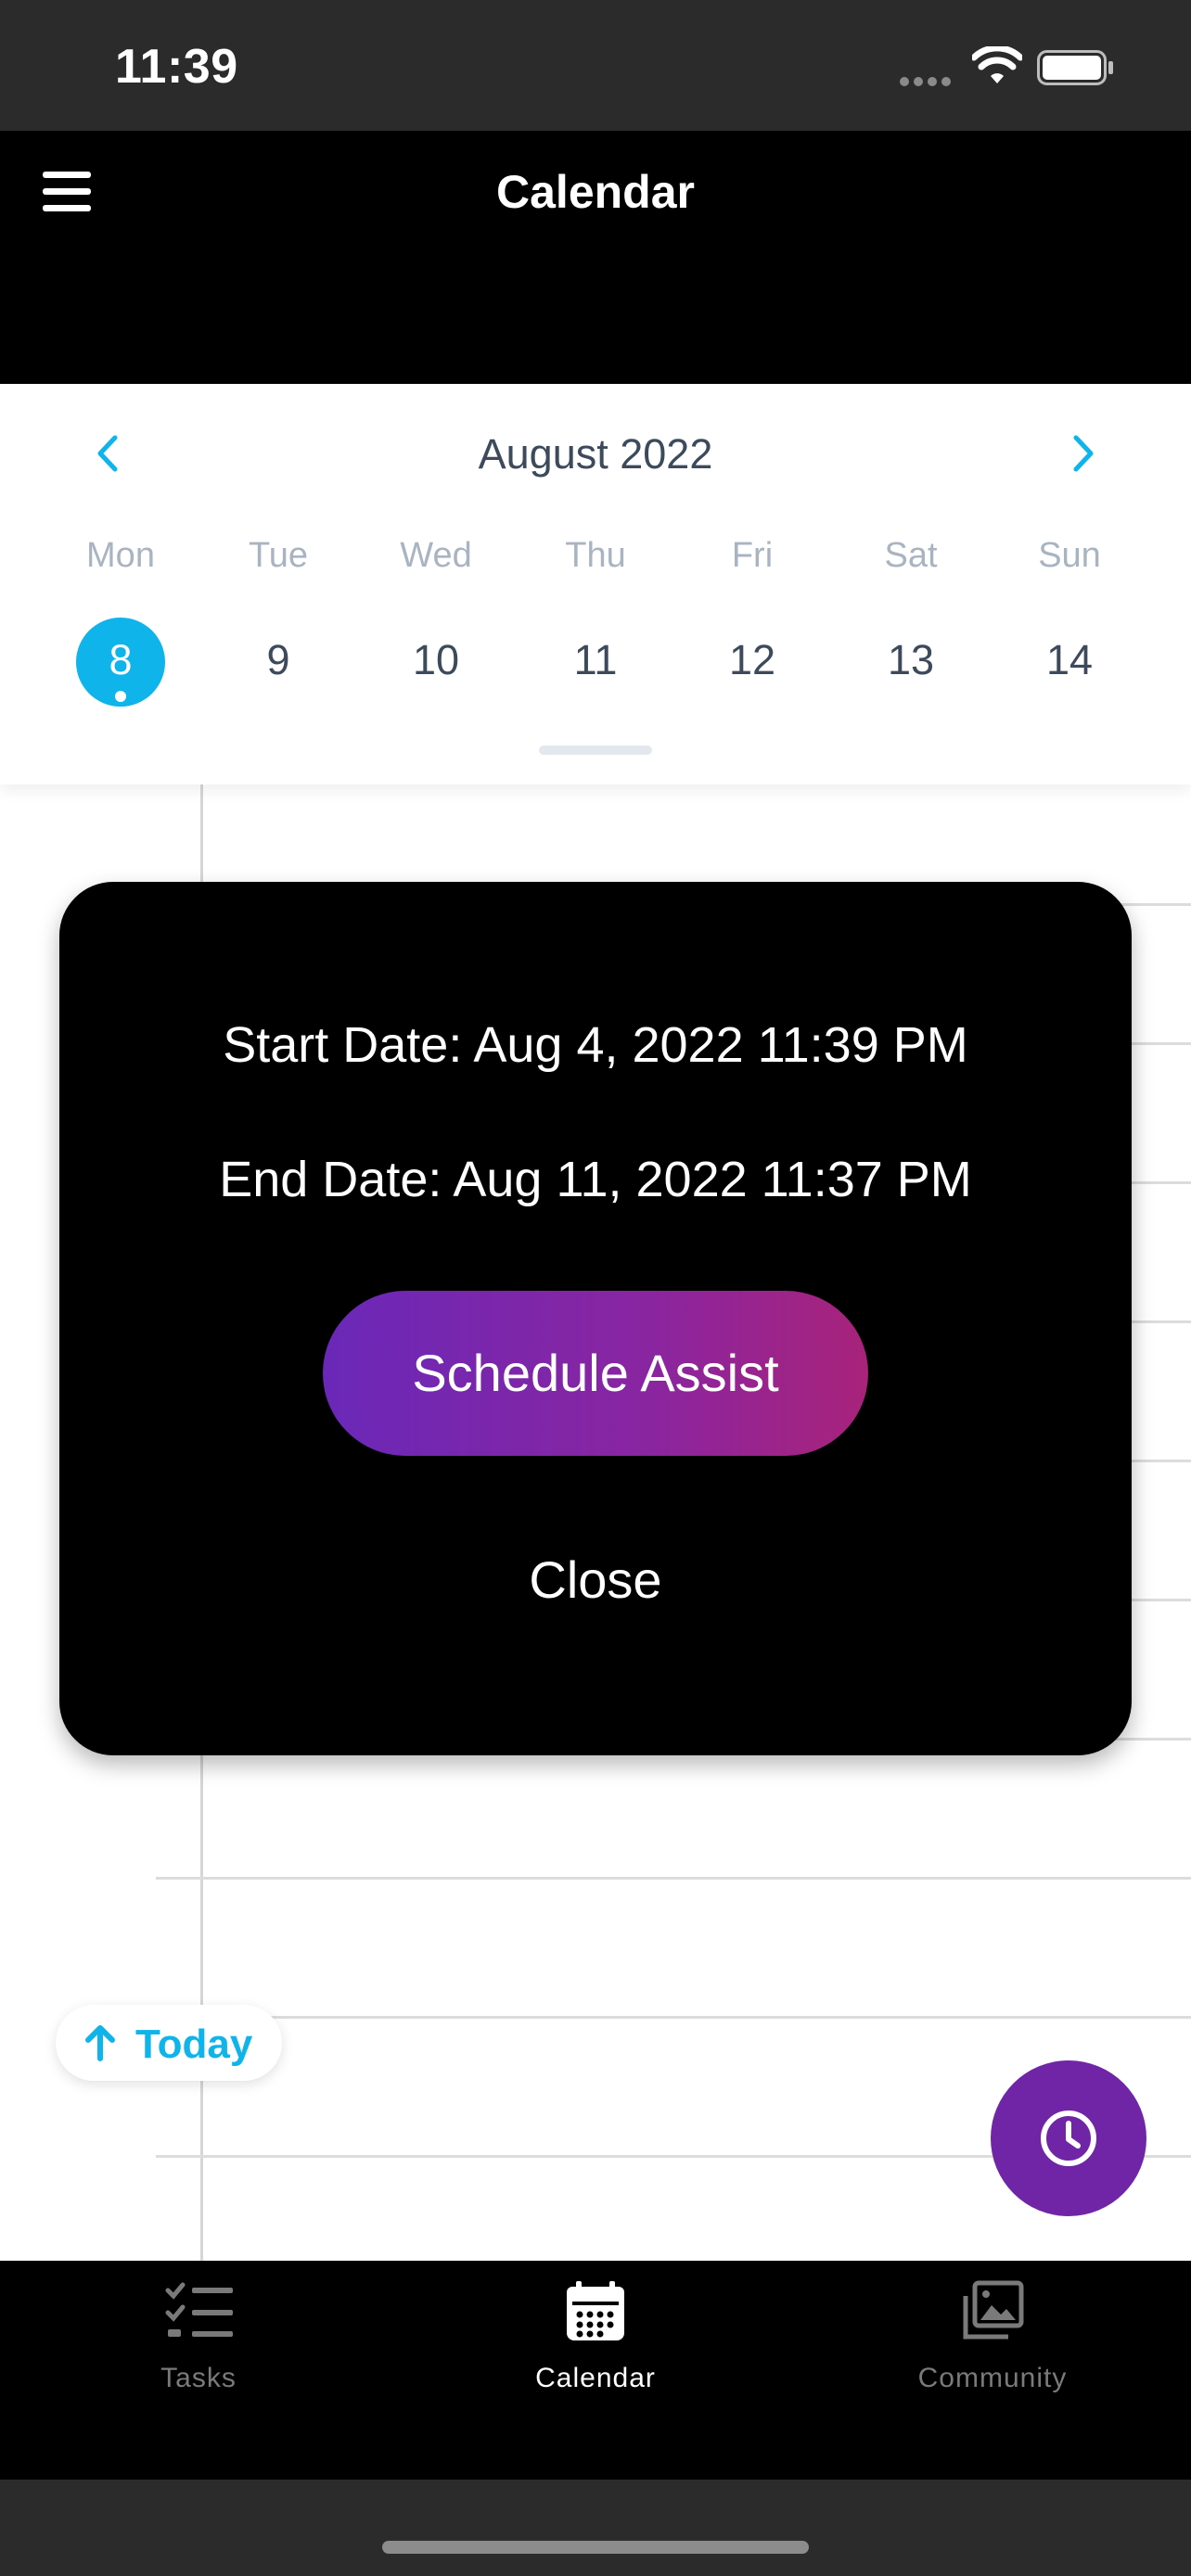  Describe the element at coordinates (992, 2353) in the screenshot. I see `tab-community: Community` at that location.